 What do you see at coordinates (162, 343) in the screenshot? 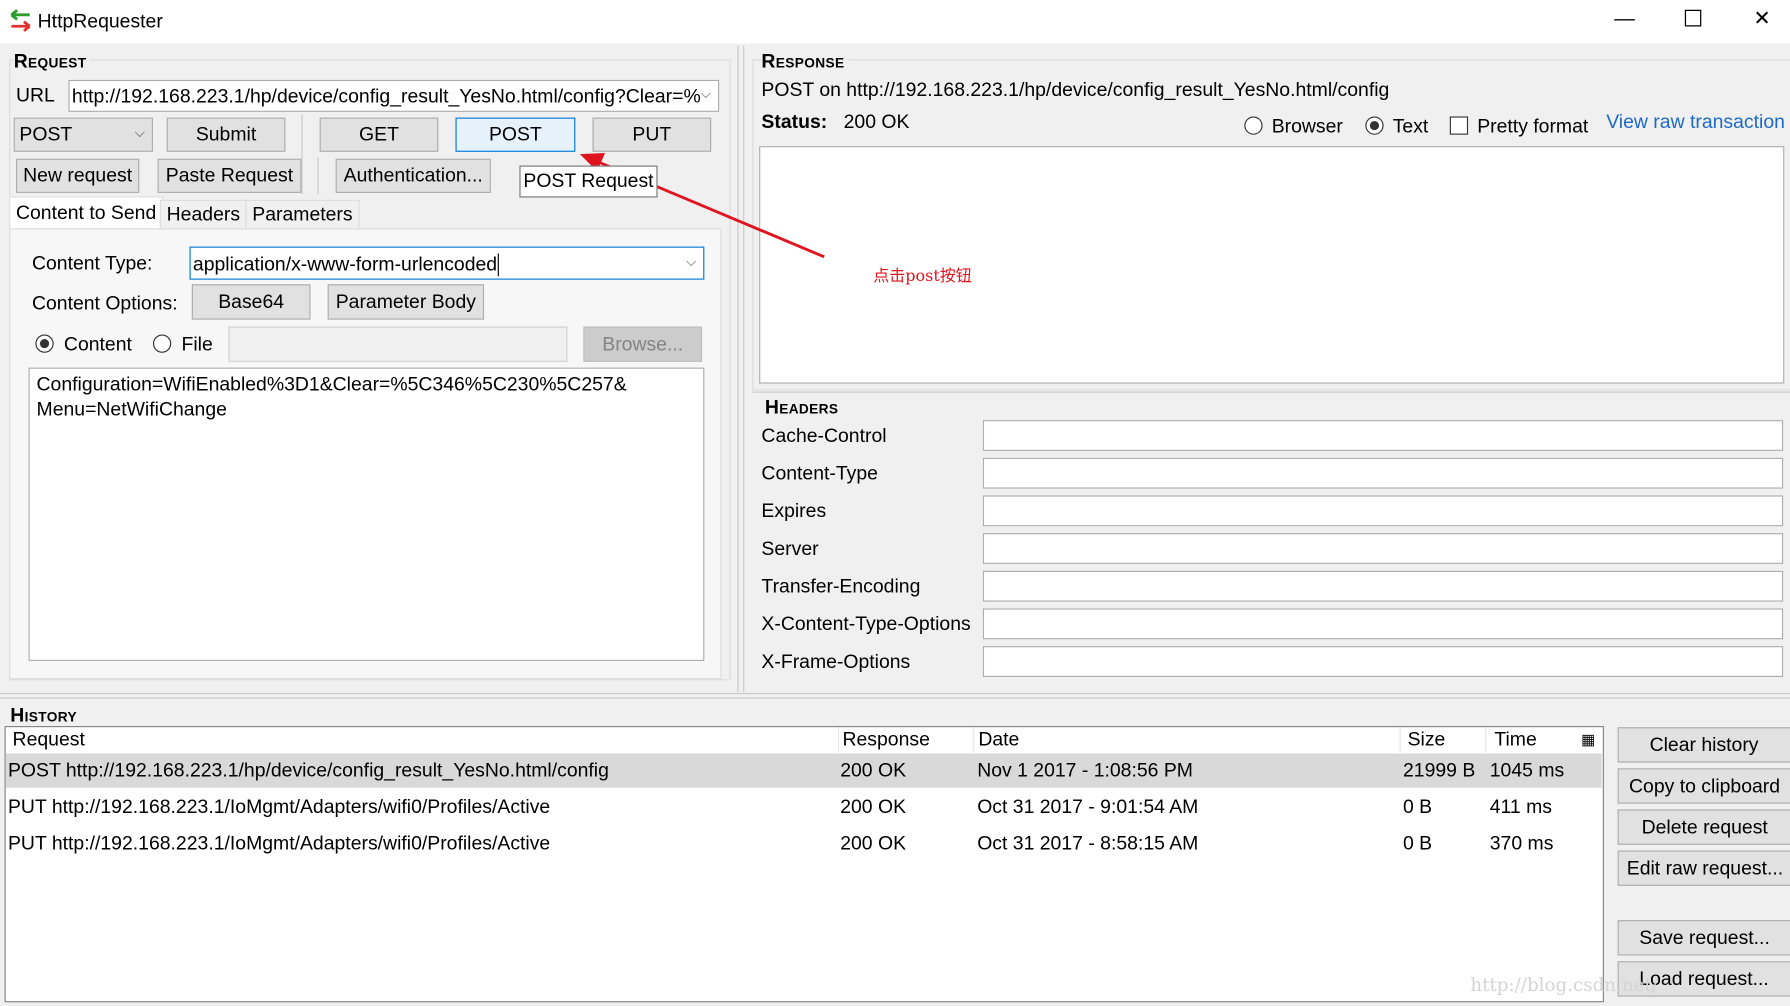
I see `file-radio` at bounding box center [162, 343].